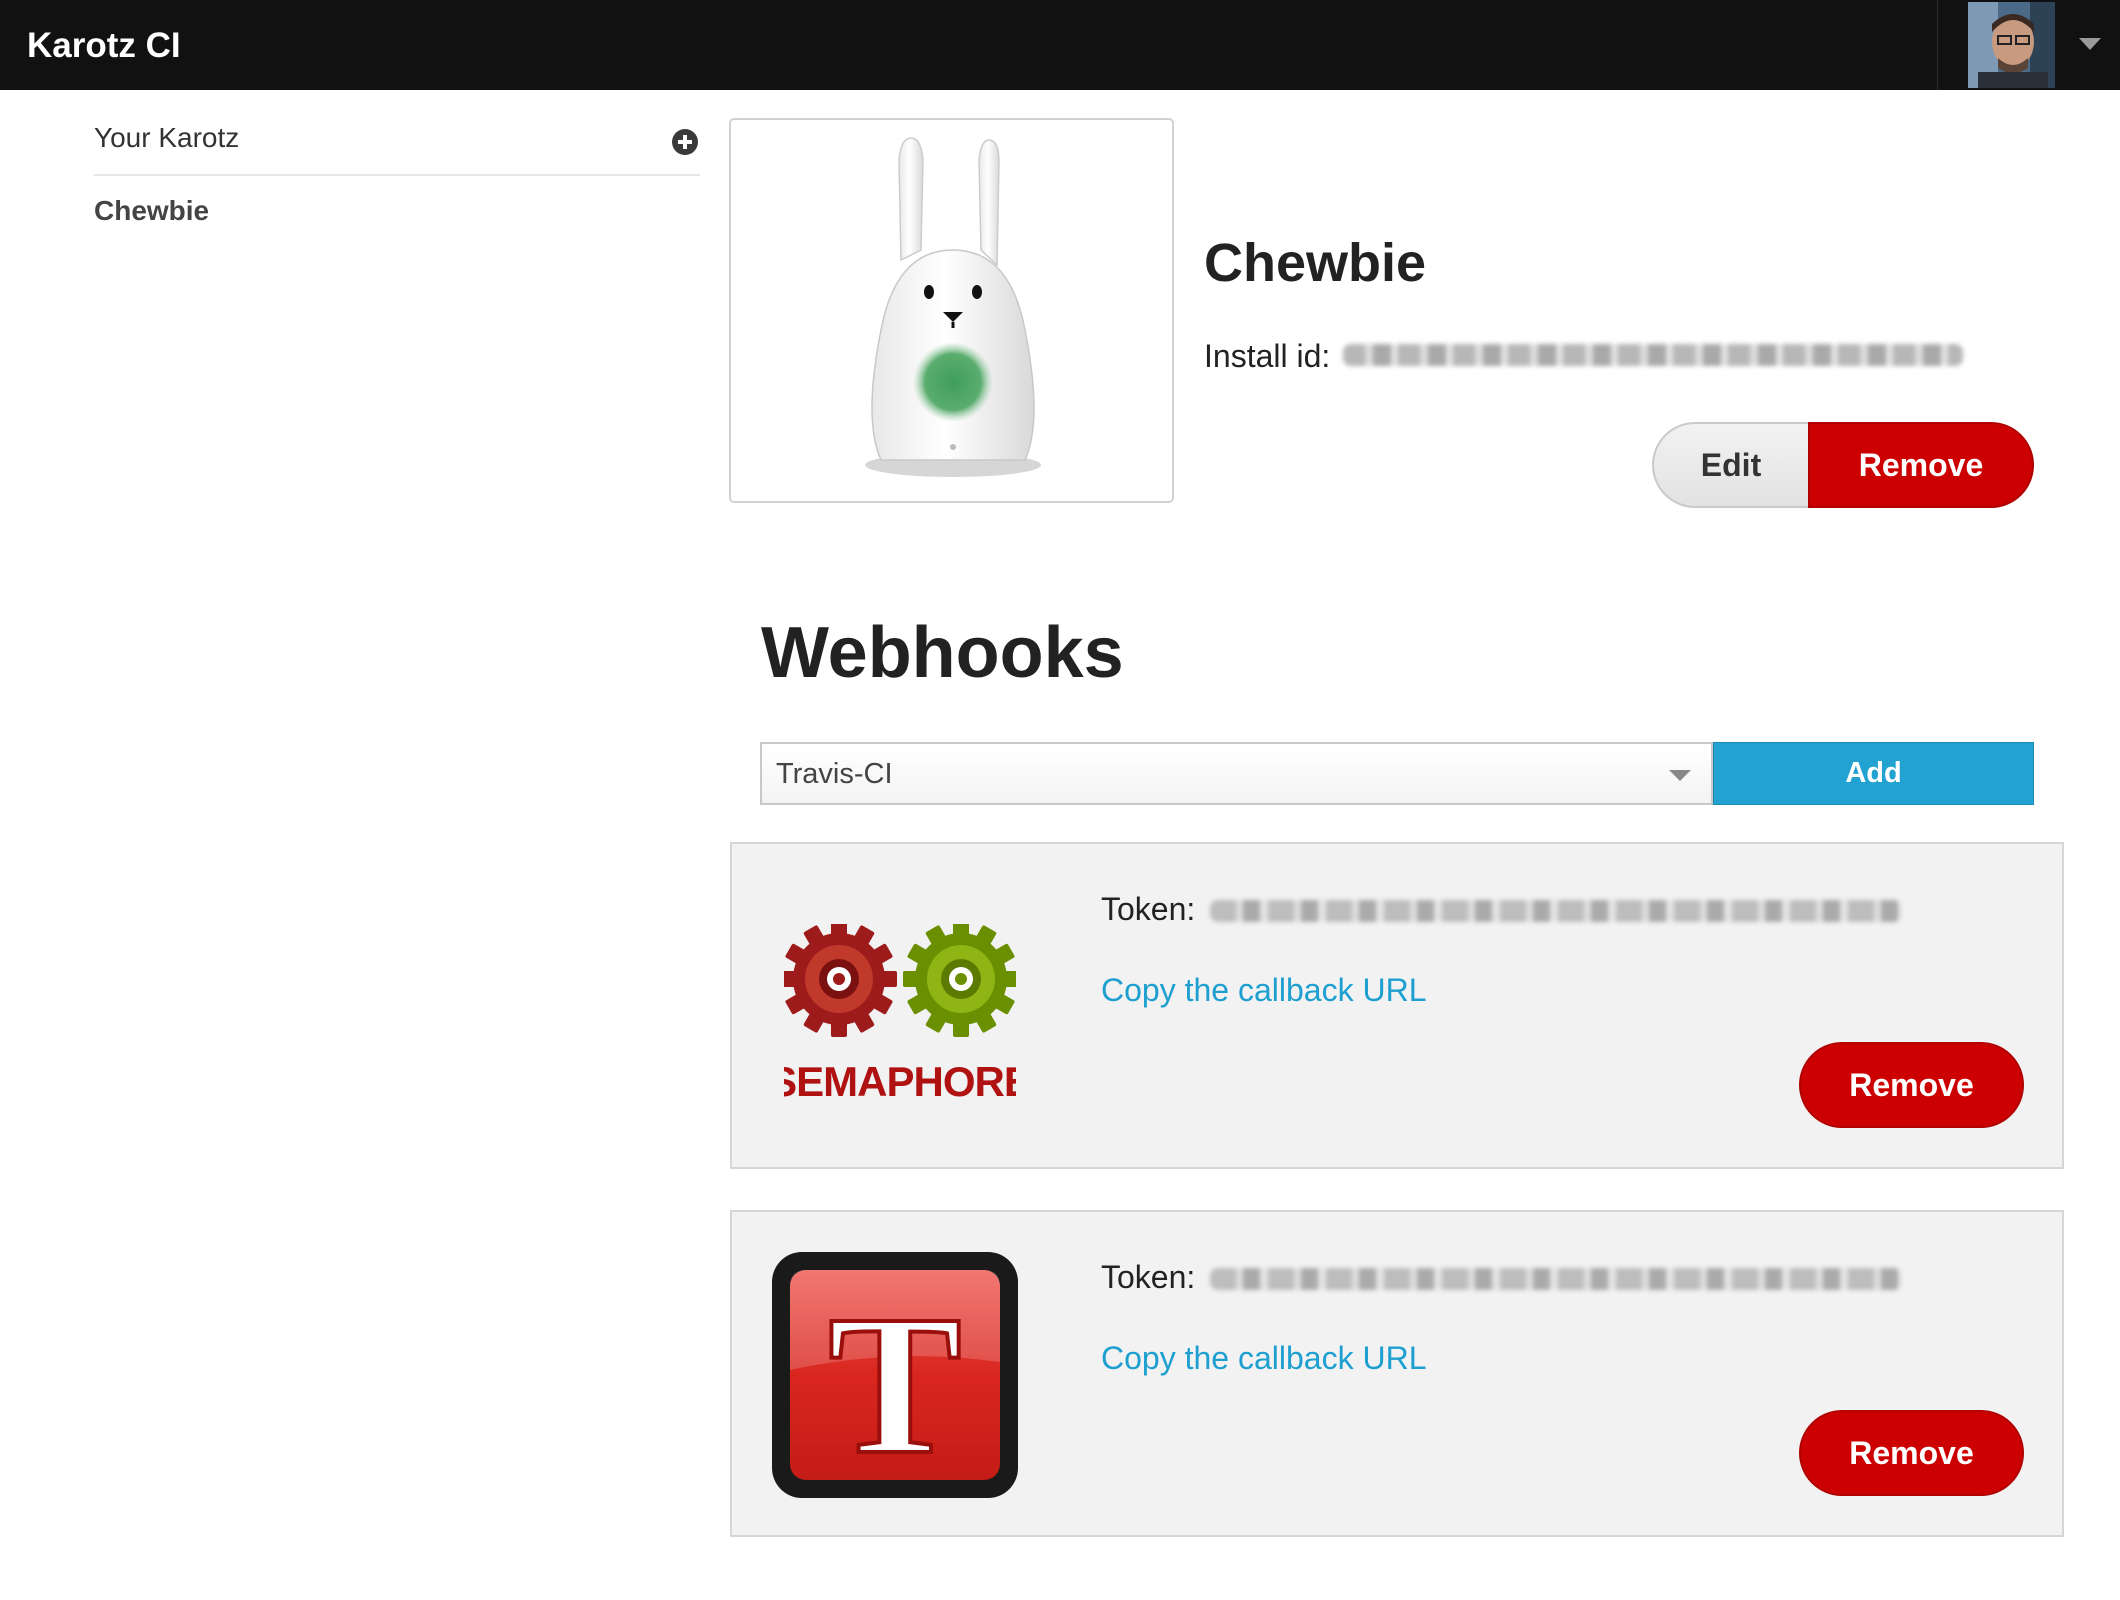 This screenshot has height=1600, width=2120. What do you see at coordinates (834, 774) in the screenshot?
I see `select-value: Travis-CI` at bounding box center [834, 774].